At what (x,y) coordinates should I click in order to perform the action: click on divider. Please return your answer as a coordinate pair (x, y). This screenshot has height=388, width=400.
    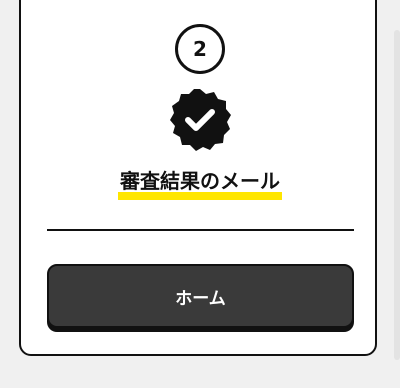
    Looking at the image, I should click on (200, 230).